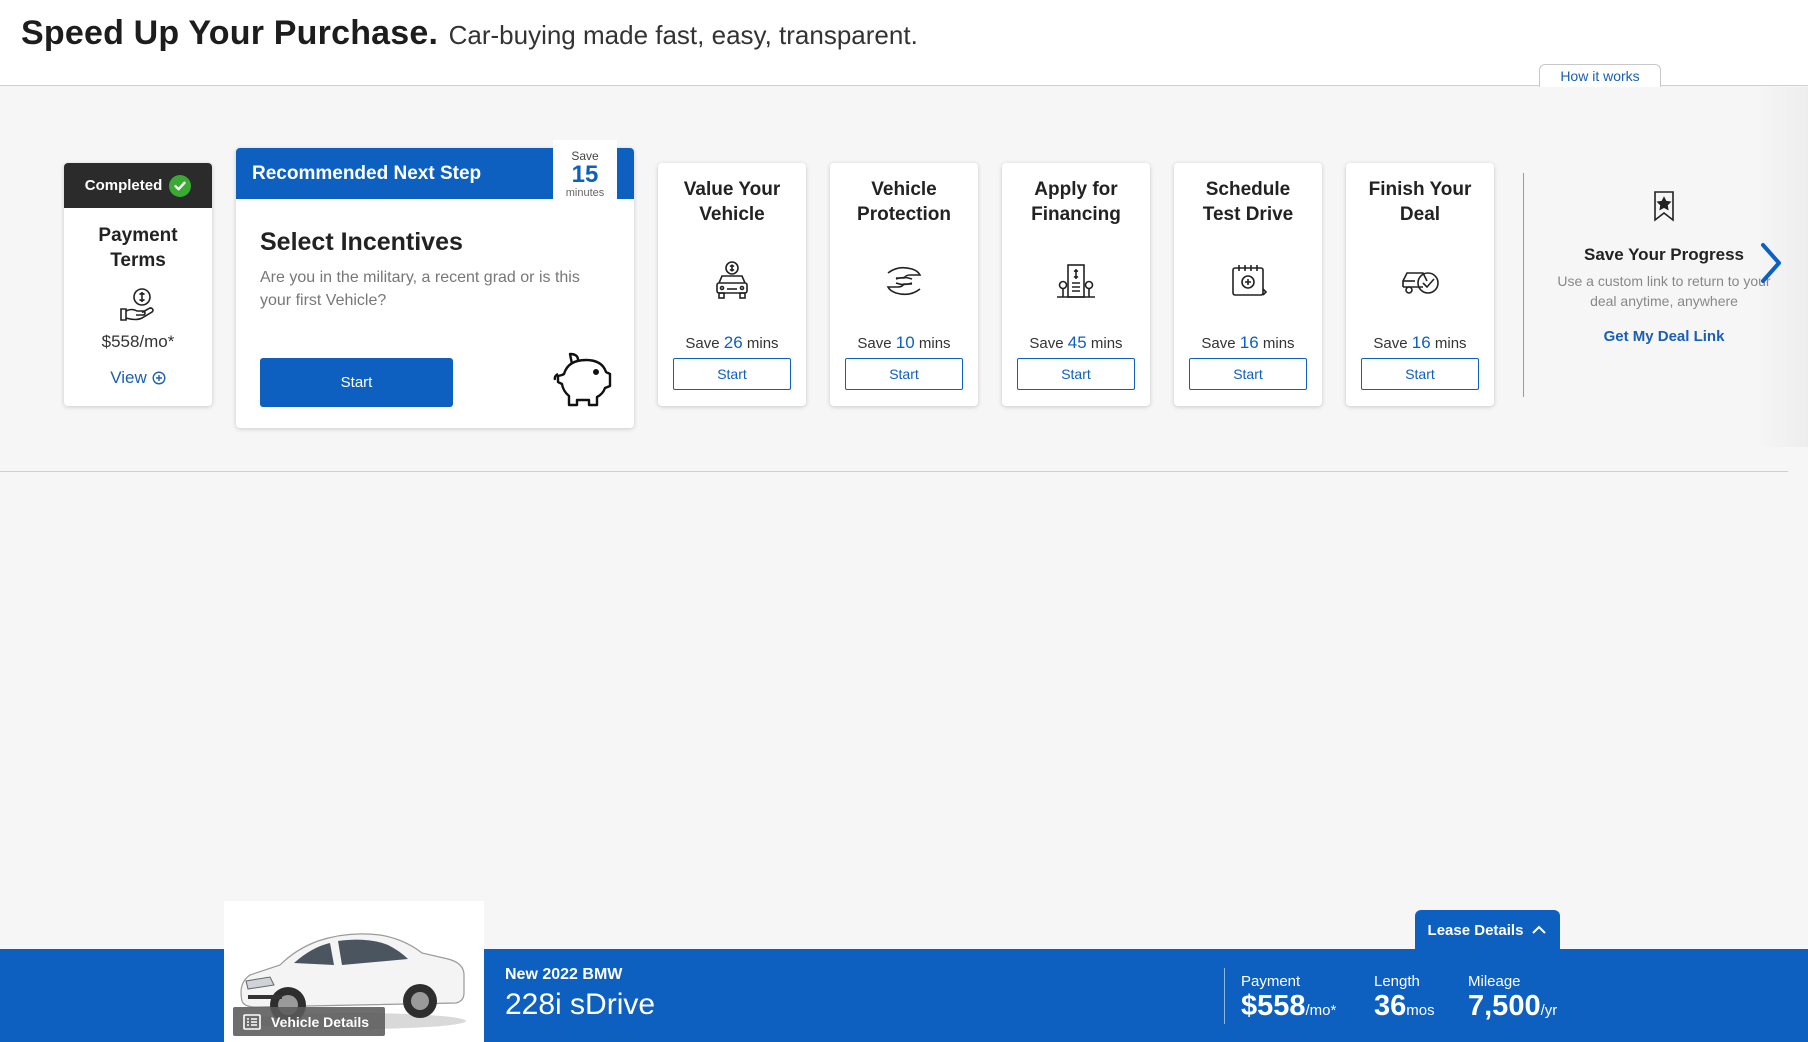 The height and width of the screenshot is (1042, 1808). Describe the element at coordinates (1420, 202) in the screenshot. I see `step-title: Finish Your Deal` at that location.